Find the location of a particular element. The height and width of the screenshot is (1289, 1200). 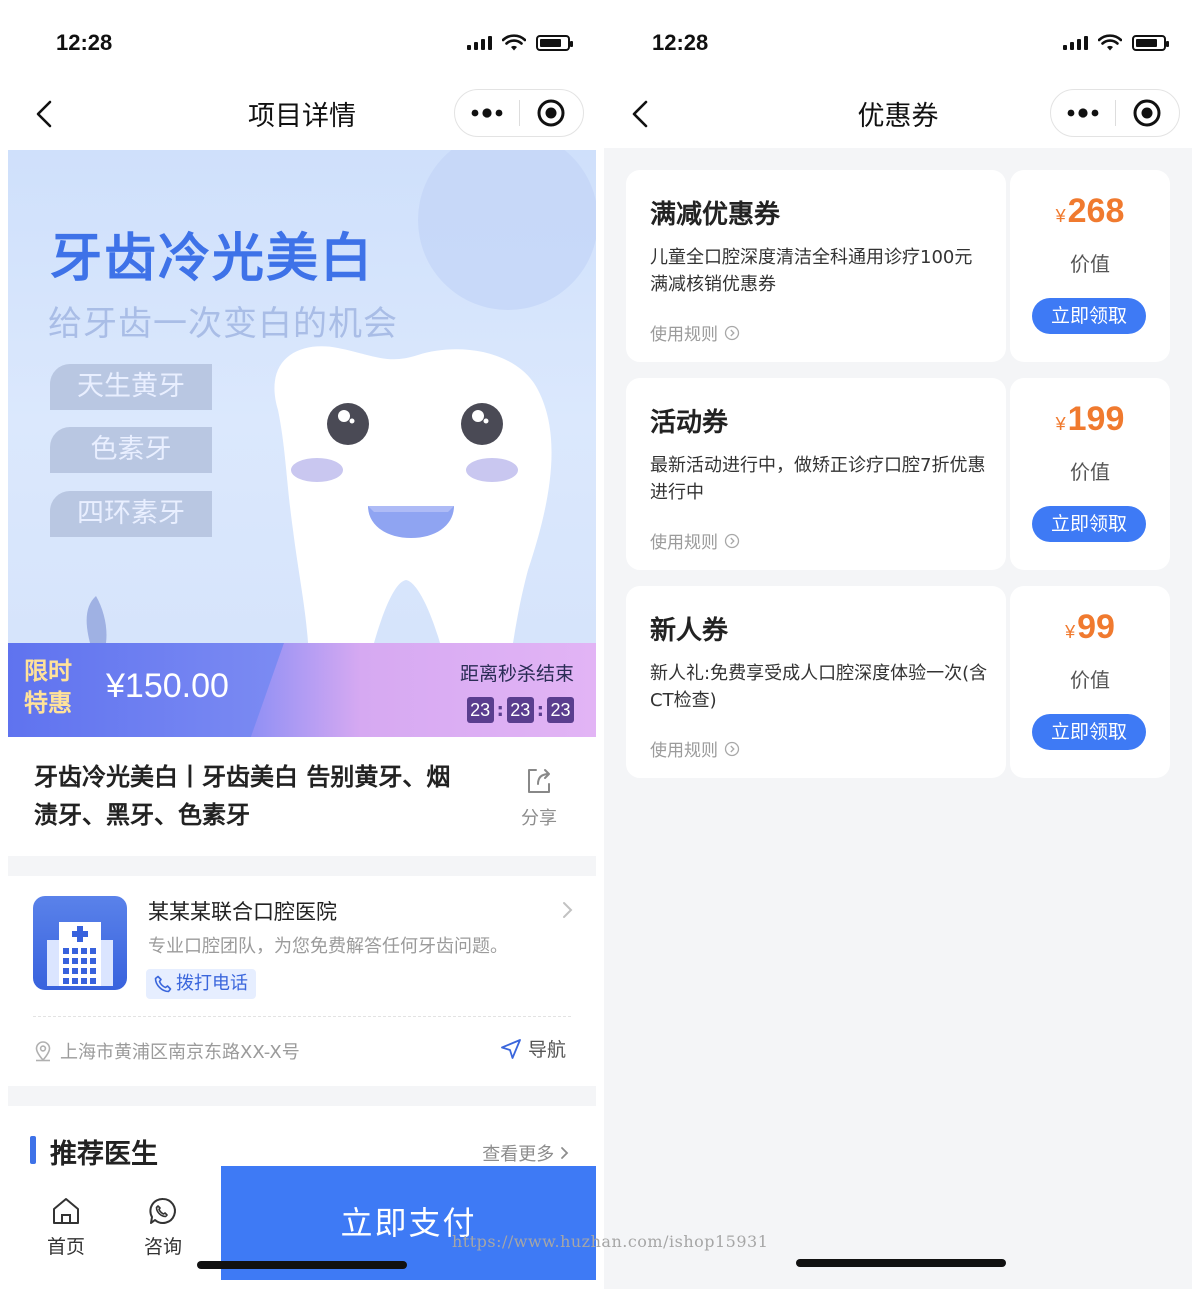

view-more-link: 查看更多 is located at coordinates (526, 1153).